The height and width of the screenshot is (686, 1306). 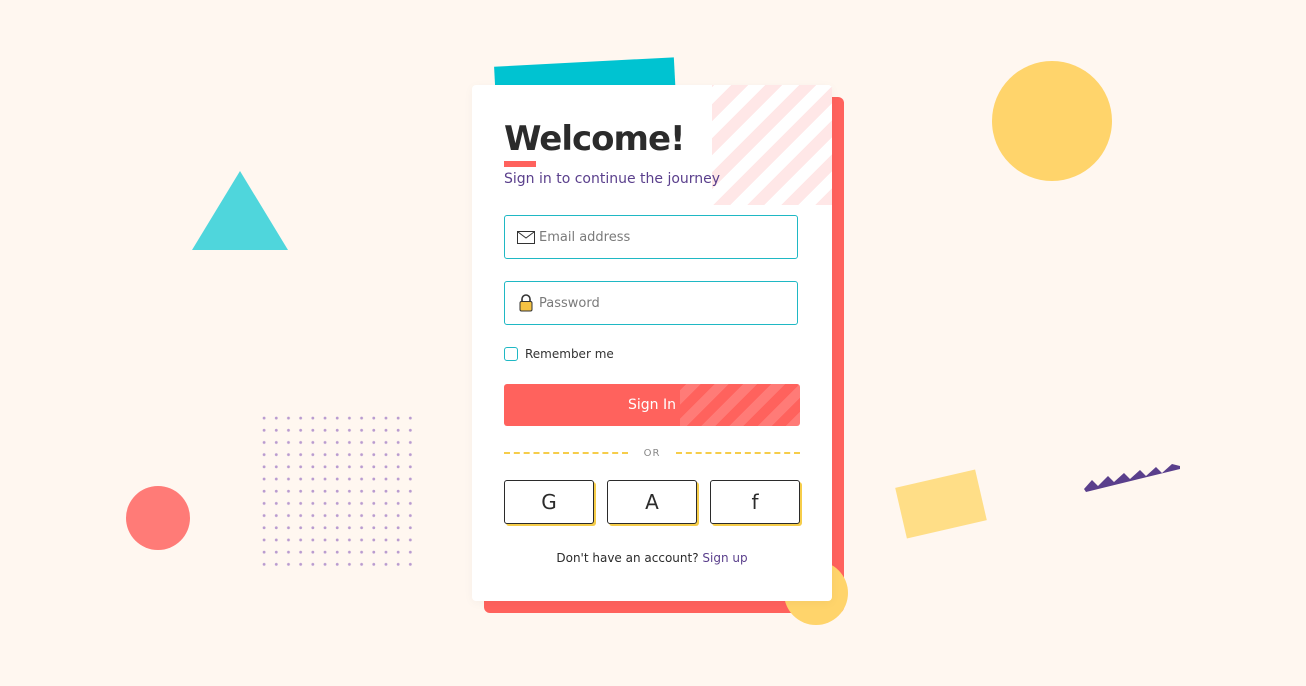 I want to click on decor-yellow-rectangle, so click(x=941, y=504).